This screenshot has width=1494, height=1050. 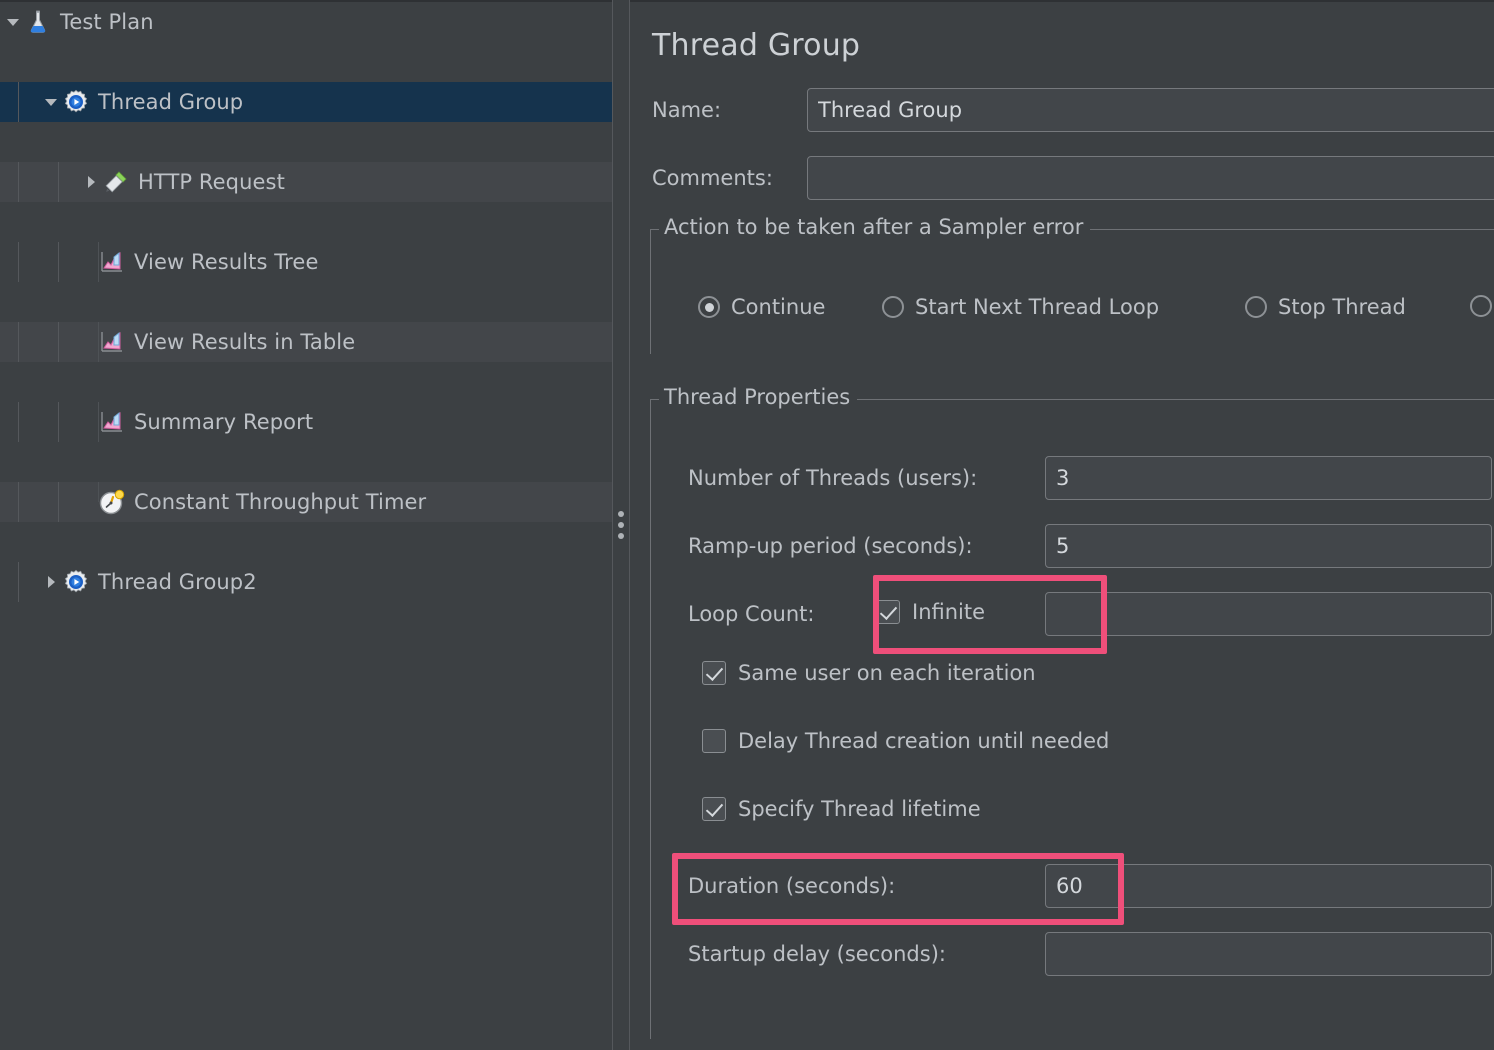 I want to click on ramp-up-period-input, so click(x=1268, y=546).